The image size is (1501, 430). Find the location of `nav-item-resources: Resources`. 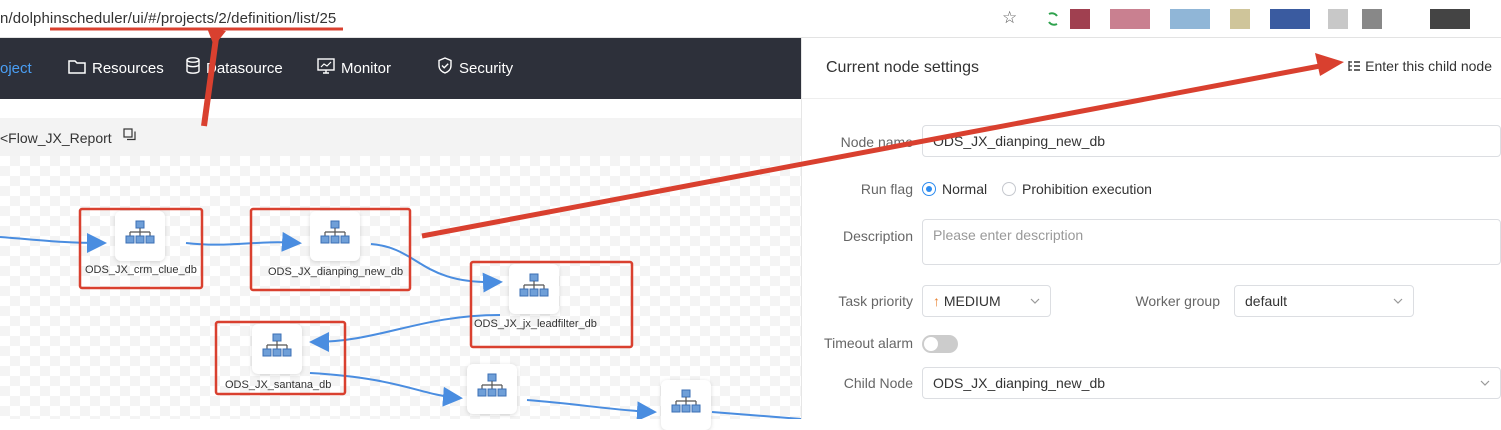

nav-item-resources: Resources is located at coordinates (116, 68).